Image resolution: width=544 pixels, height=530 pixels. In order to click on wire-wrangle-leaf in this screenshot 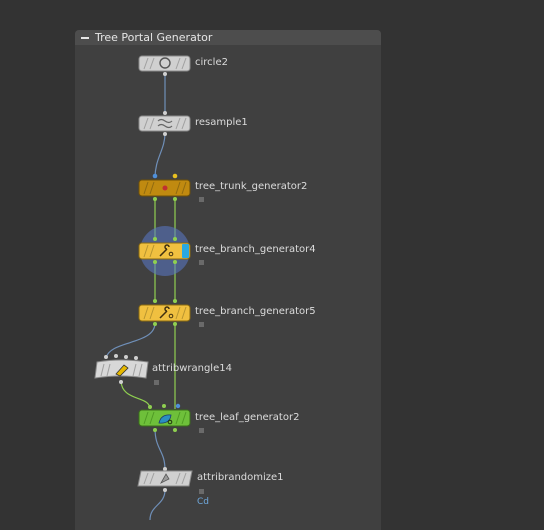, I will do `click(135, 394)`.